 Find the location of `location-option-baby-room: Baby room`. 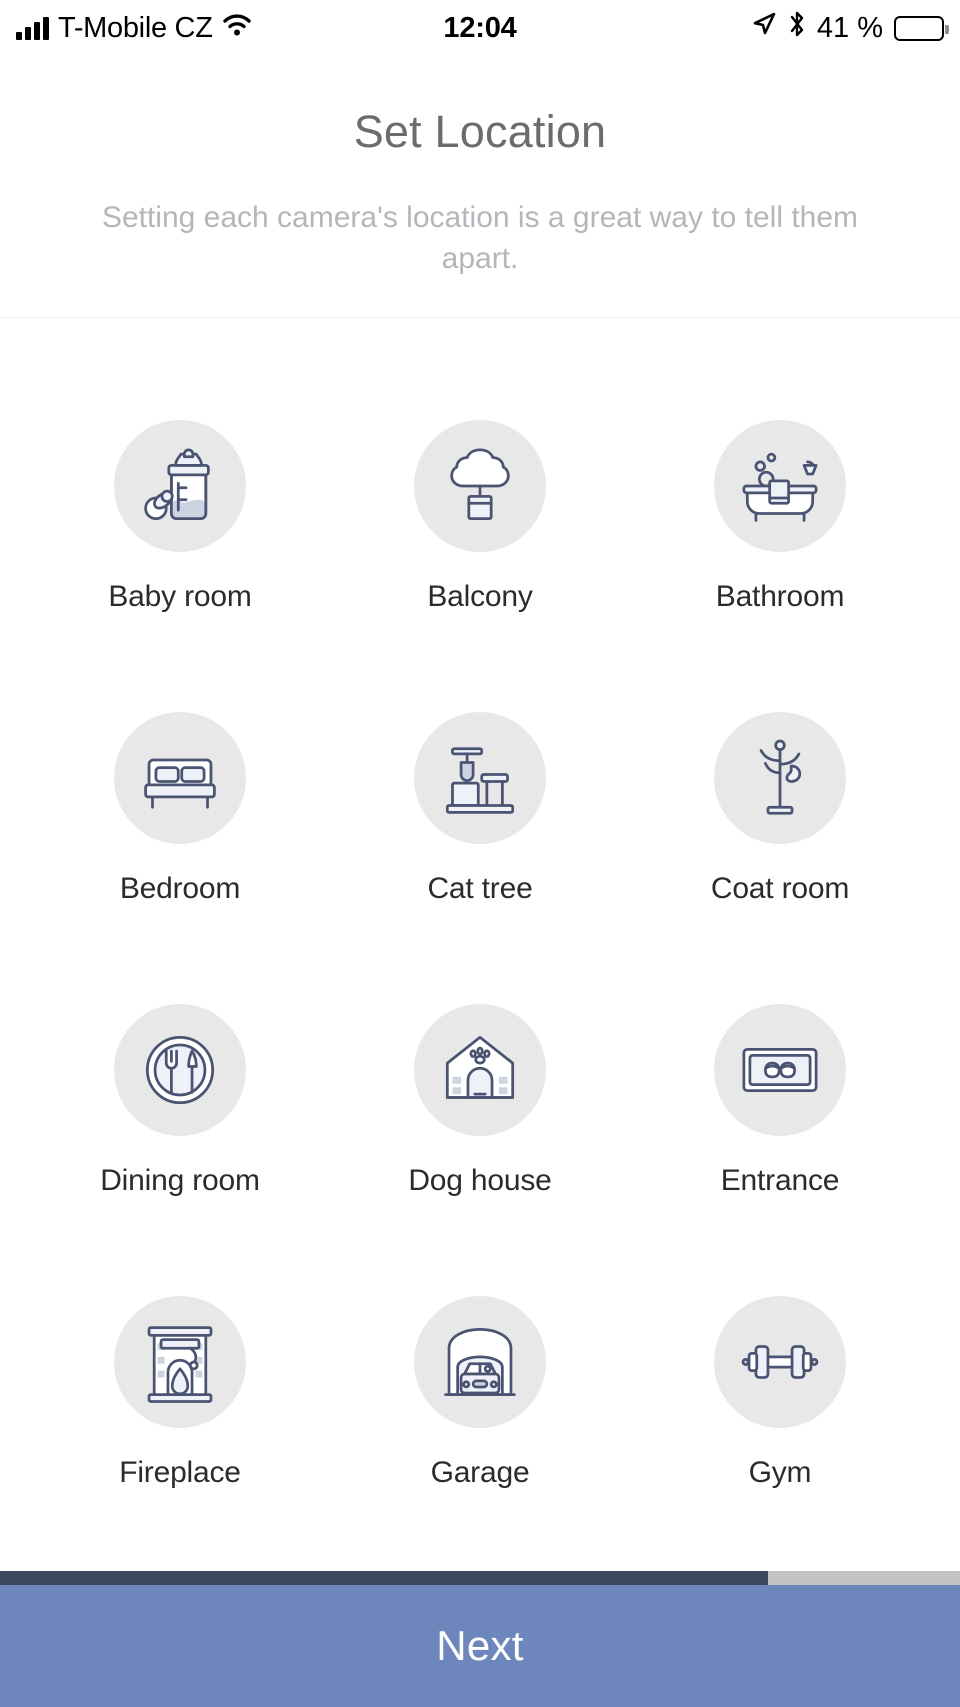

location-option-baby-room: Baby room is located at coordinates (180, 517).